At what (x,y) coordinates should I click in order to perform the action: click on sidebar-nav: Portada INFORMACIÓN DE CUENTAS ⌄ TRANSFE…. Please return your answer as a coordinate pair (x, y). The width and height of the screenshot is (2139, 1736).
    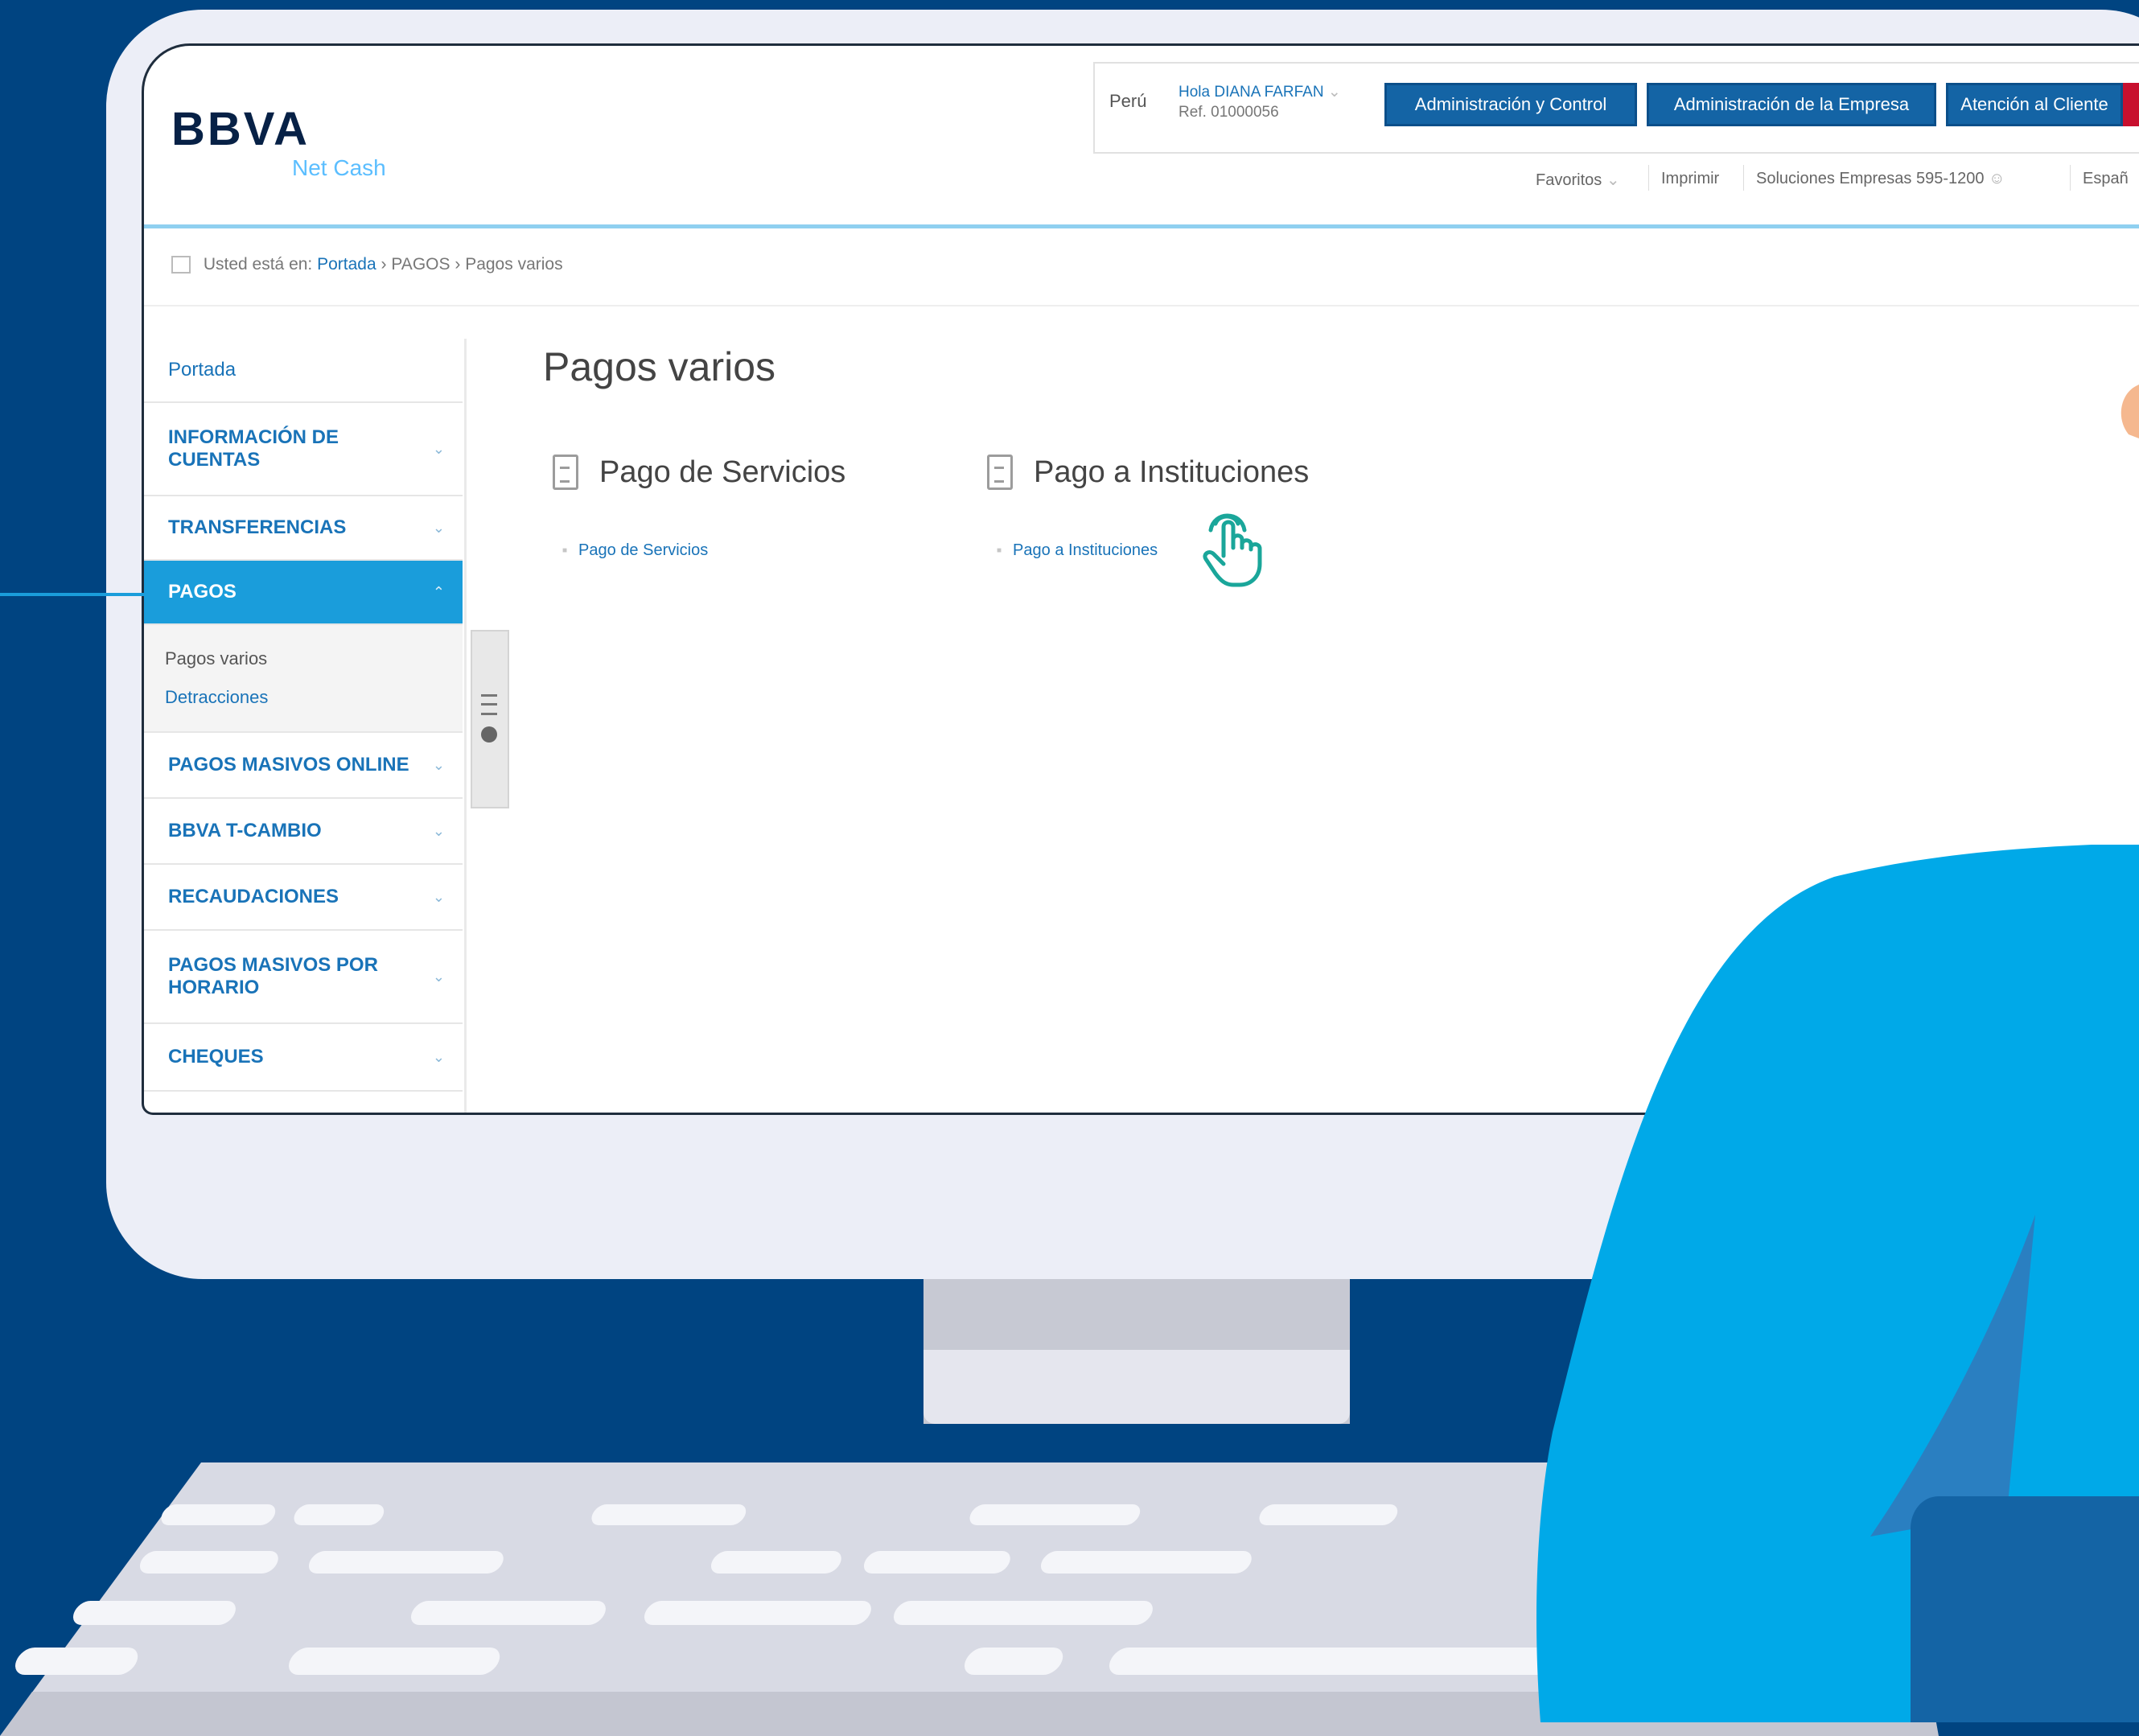
    Looking at the image, I should click on (303, 715).